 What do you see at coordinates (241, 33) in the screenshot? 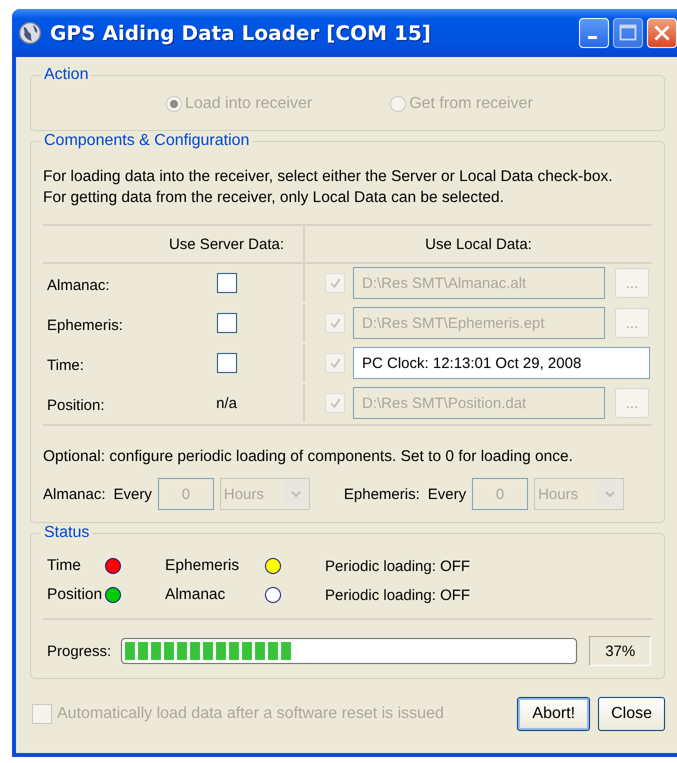
I see `window-title: GPS Aiding Data Loader [COM 15]` at bounding box center [241, 33].